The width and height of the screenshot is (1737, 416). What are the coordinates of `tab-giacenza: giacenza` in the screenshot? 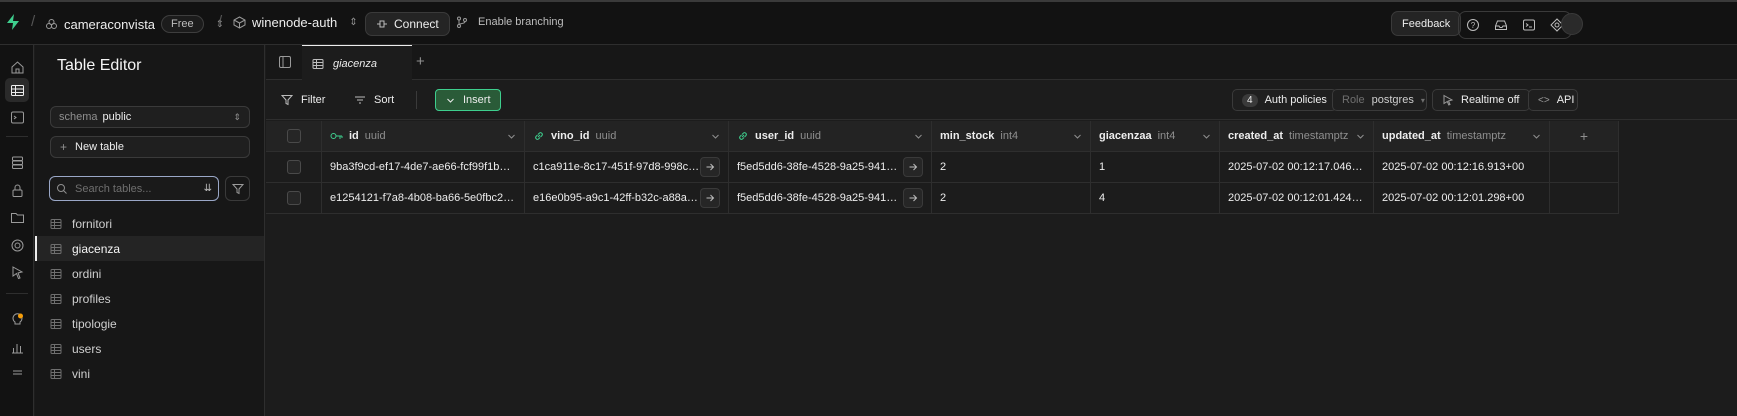 It's located at (357, 63).